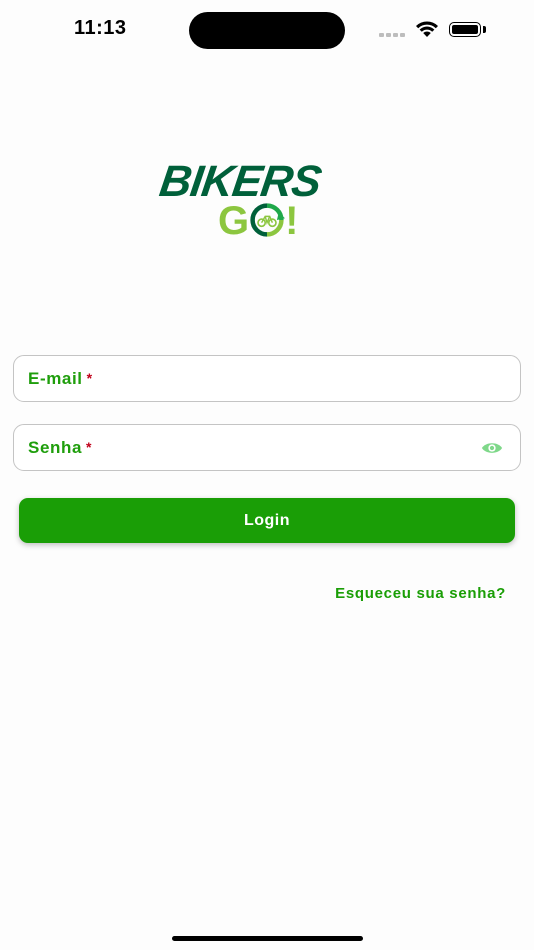 The width and height of the screenshot is (534, 950). Describe the element at coordinates (292, 221) in the screenshot. I see `logo-exclamation: !` at that location.